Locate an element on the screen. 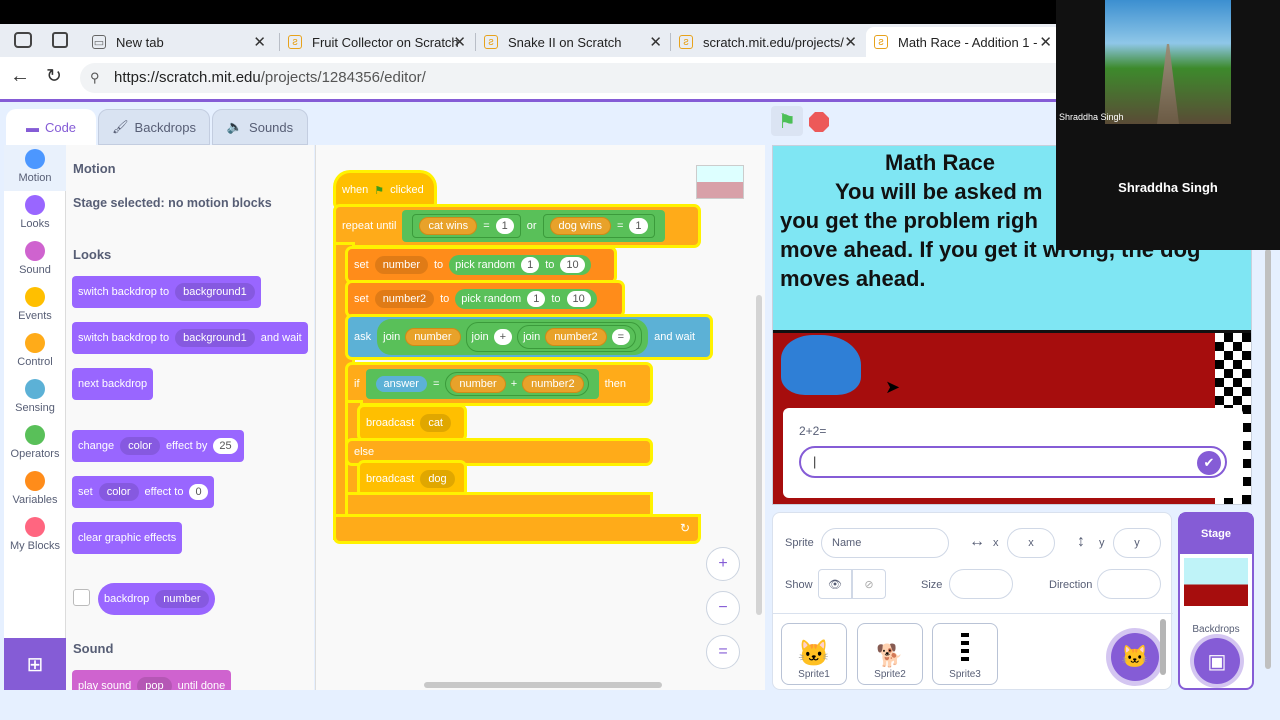 This screenshot has width=1280, height=720. if-else-block: if answer = number + number2 then is located at coordinates (499, 384).